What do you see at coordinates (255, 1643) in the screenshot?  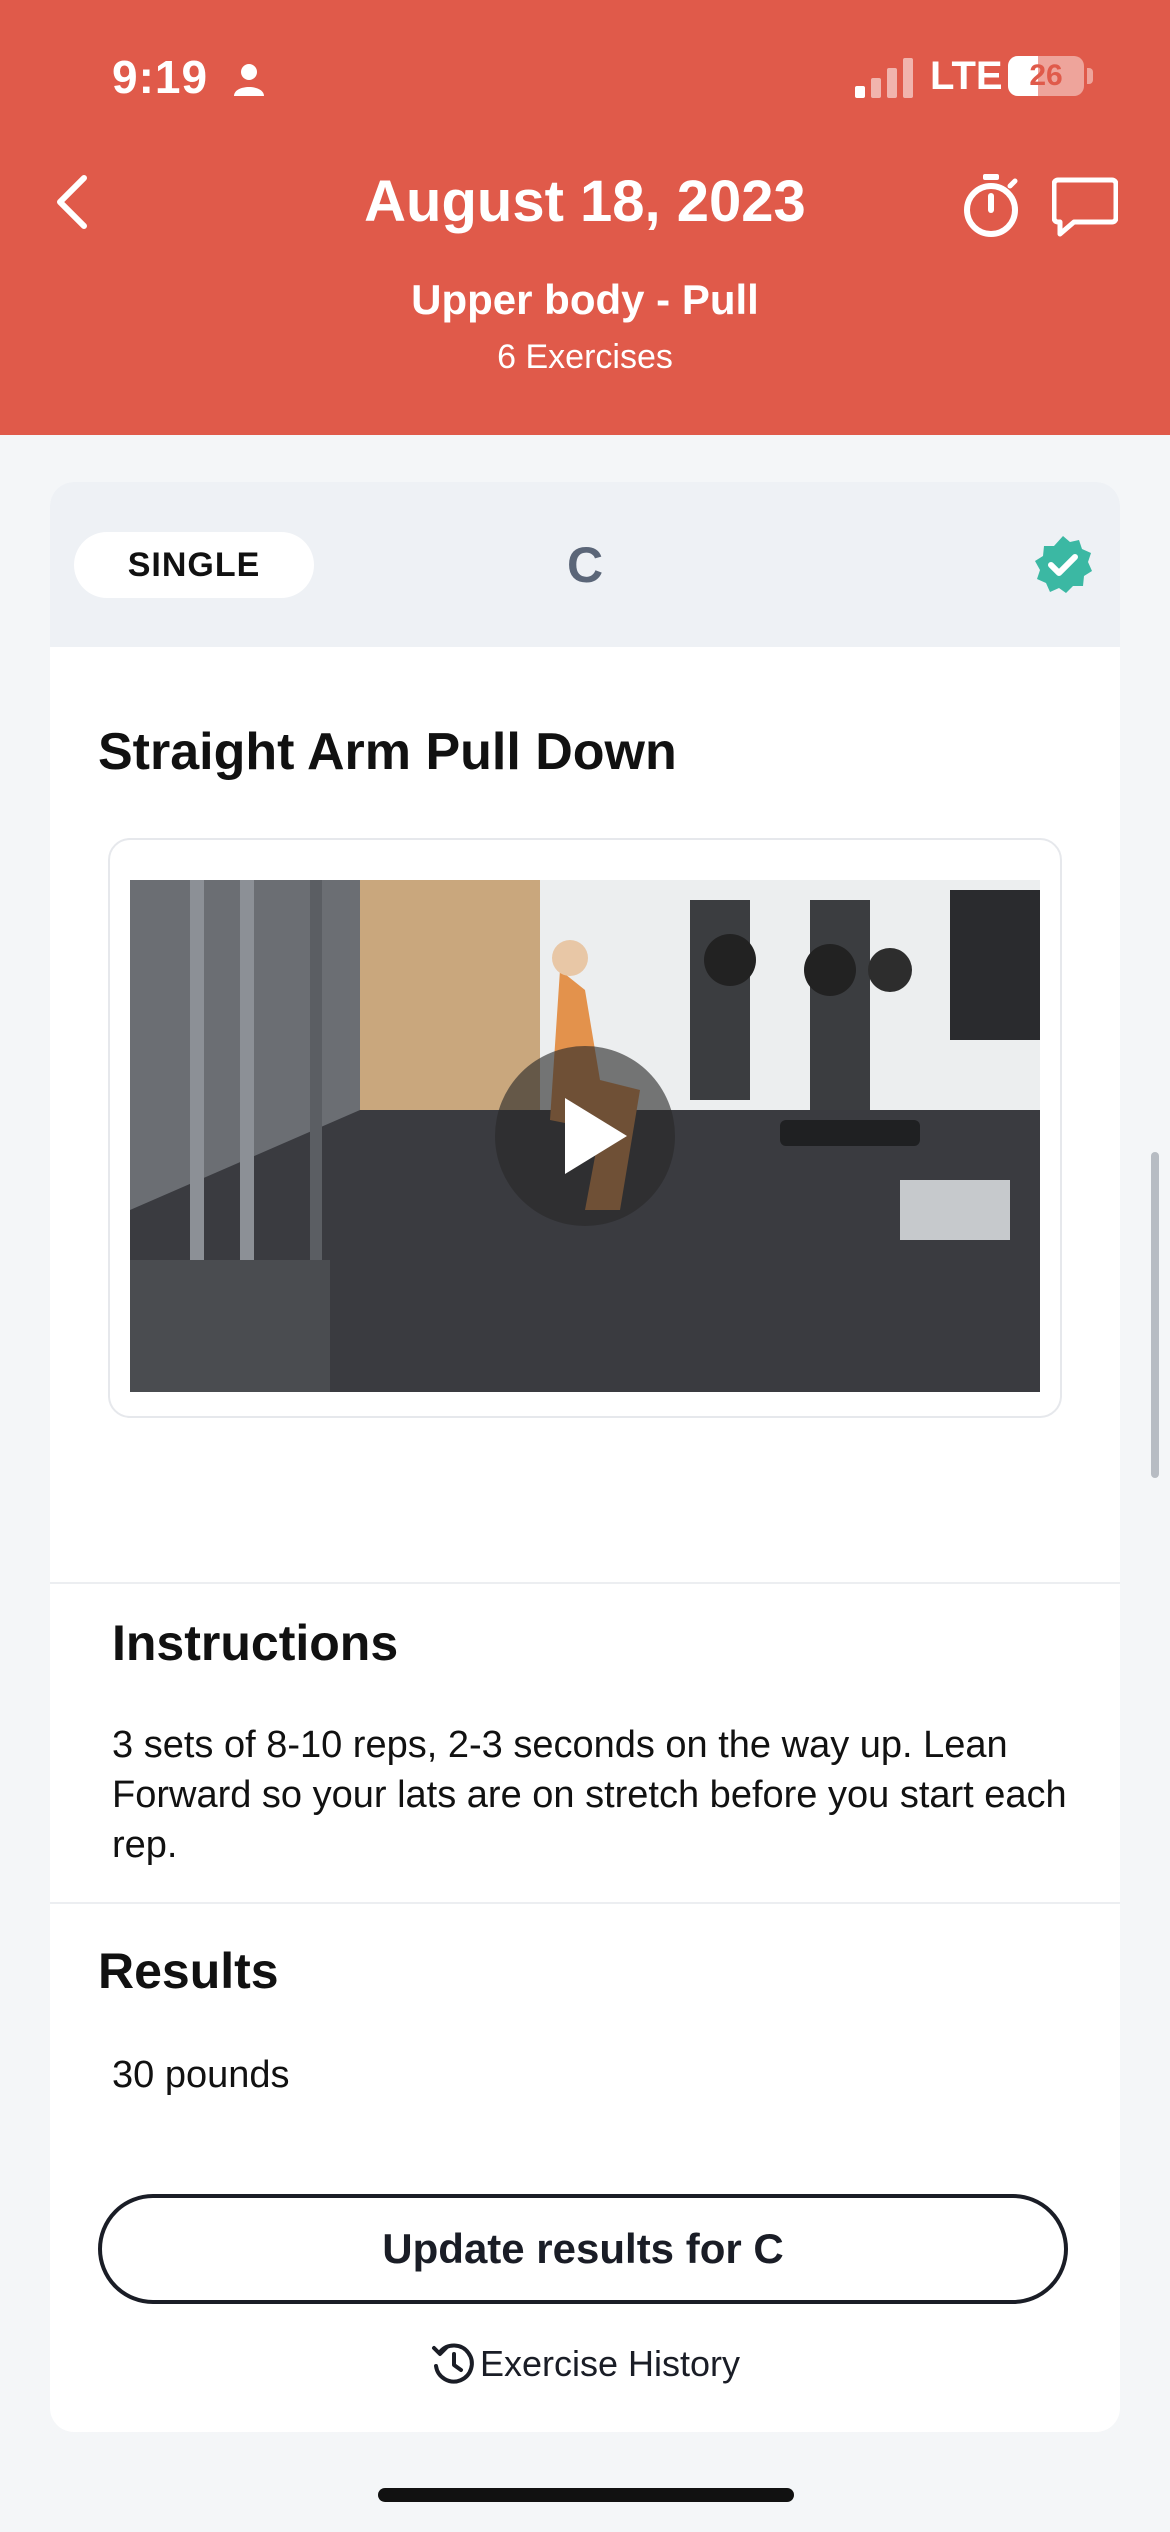 I see `instructions-heading: Instructions` at bounding box center [255, 1643].